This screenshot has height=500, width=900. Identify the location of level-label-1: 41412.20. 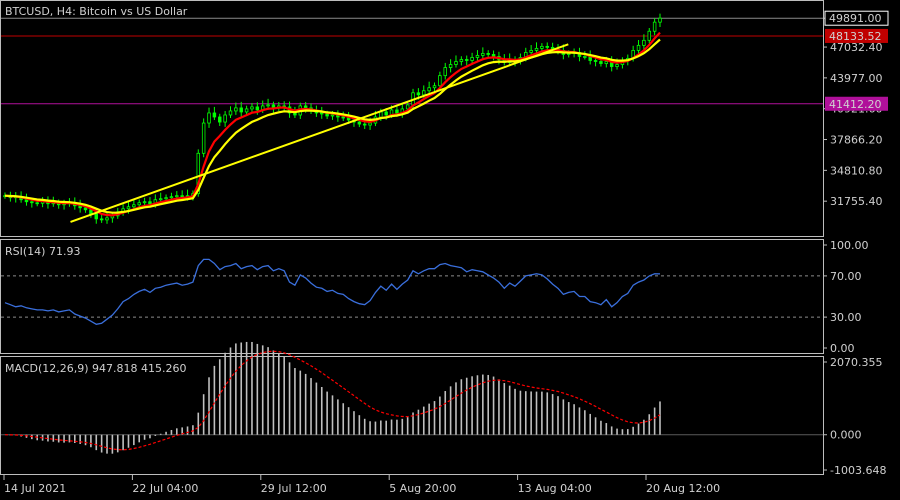
(855, 104).